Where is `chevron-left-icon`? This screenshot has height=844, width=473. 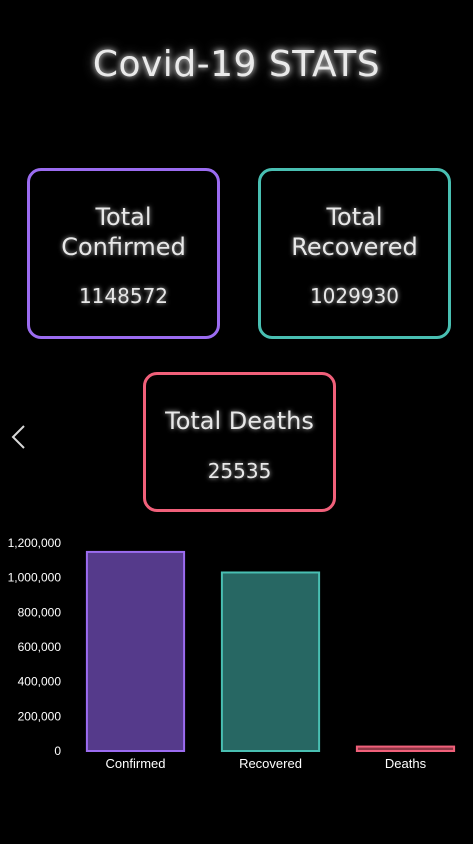 chevron-left-icon is located at coordinates (18, 437).